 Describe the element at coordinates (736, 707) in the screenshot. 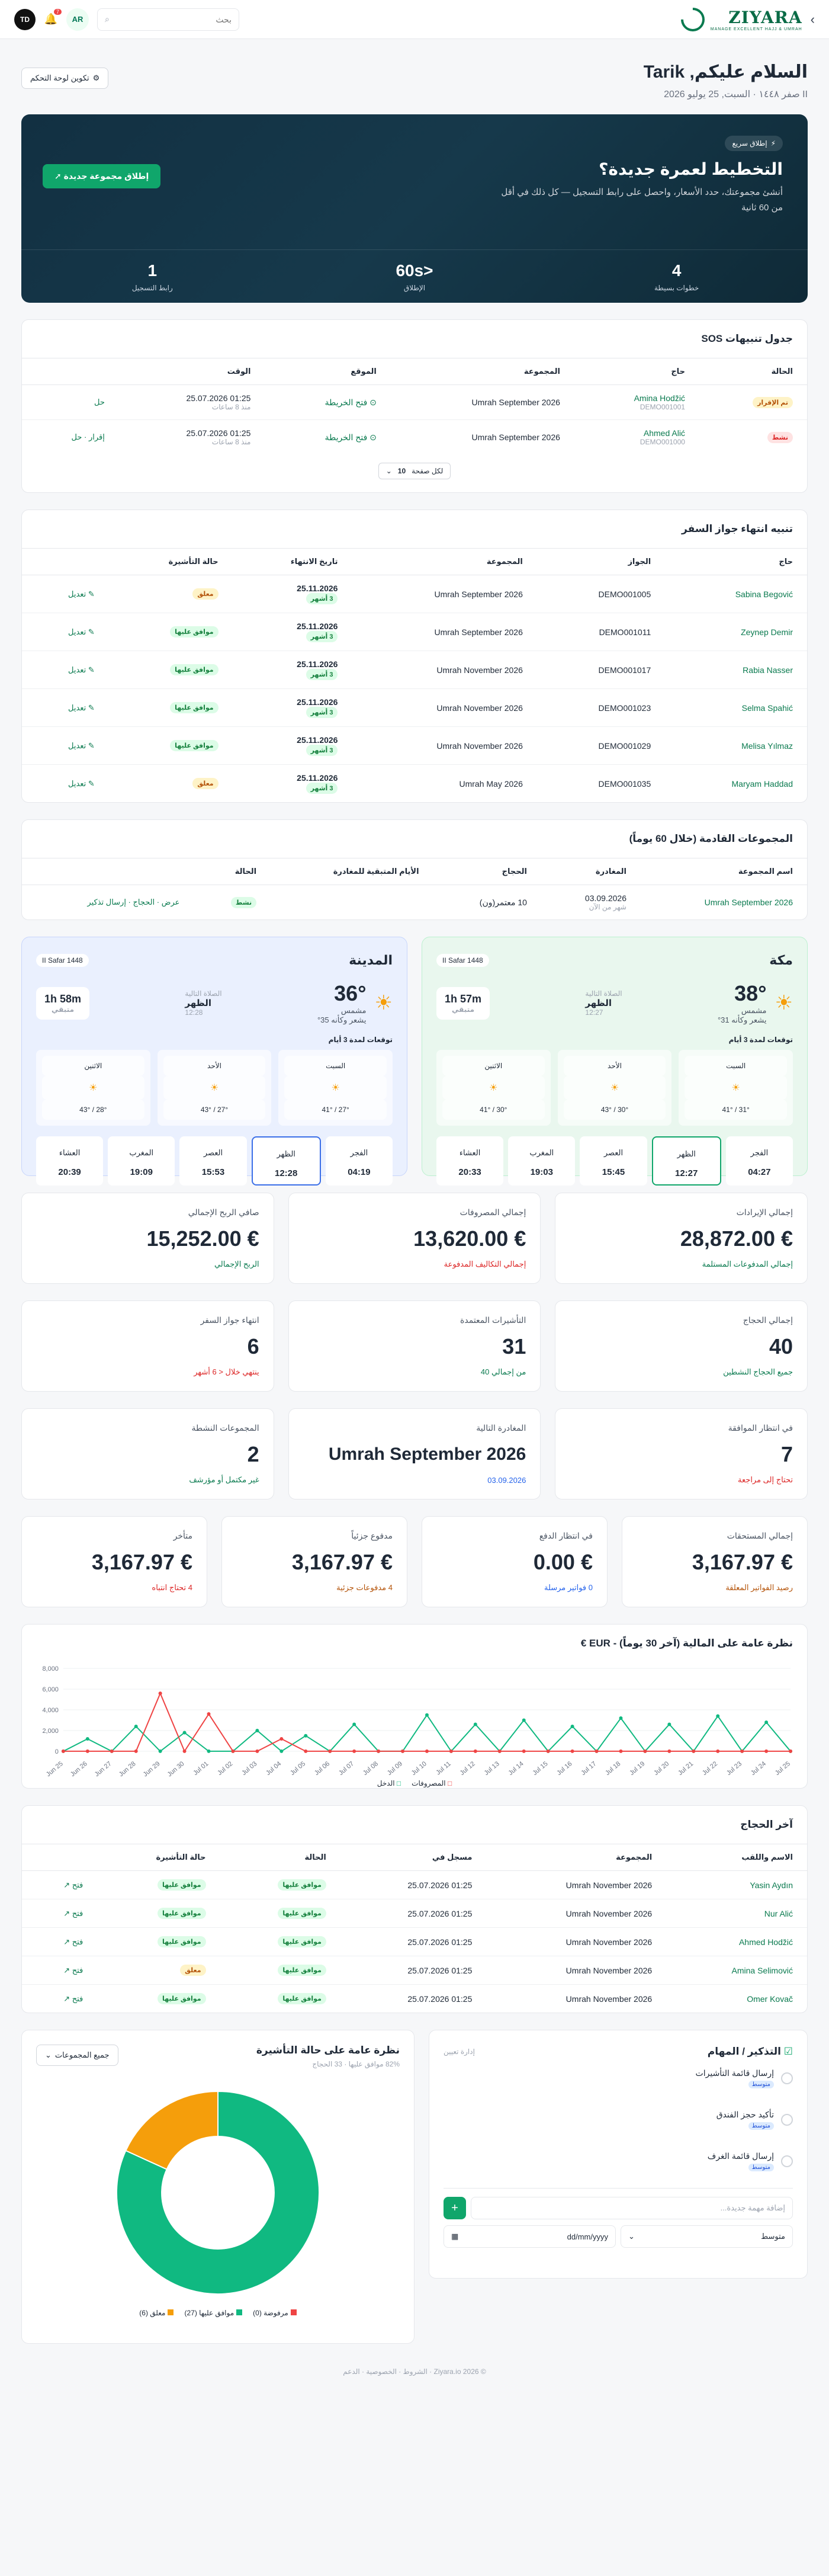

I see `pilgrim-name: Selma Spahić` at that location.